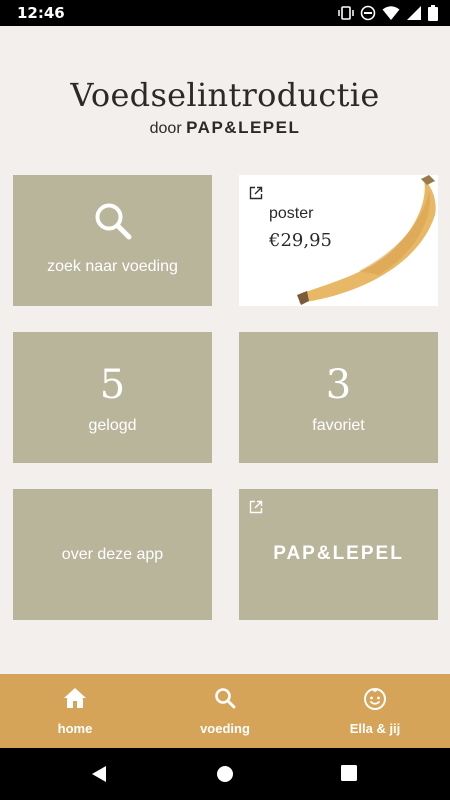 The height and width of the screenshot is (800, 450). Describe the element at coordinates (225, 13) in the screenshot. I see `status-bar: 12:46` at that location.